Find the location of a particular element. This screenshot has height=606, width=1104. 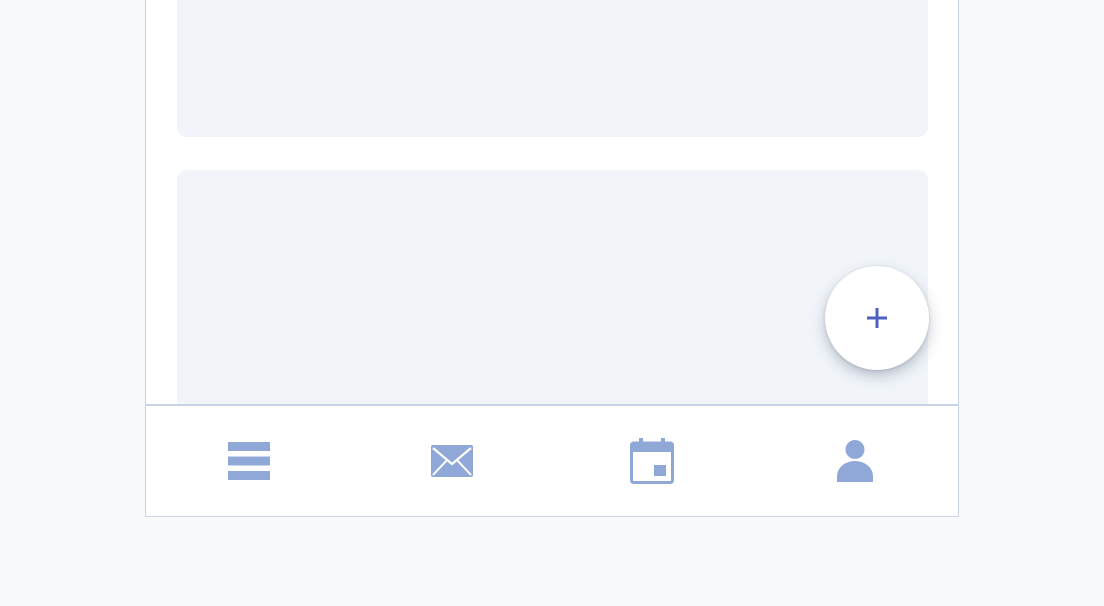

nav-item-profile is located at coordinates (855, 461).